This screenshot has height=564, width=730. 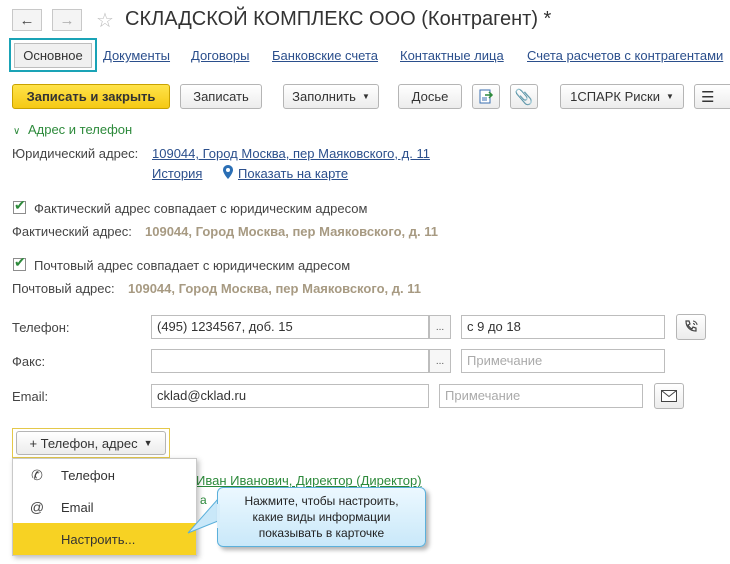 I want to click on history-link: История, so click(x=177, y=173).